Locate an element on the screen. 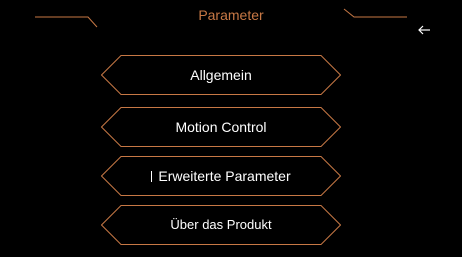  menu-button-ueber-das-produkt: Über das Produkt is located at coordinates (221, 225).